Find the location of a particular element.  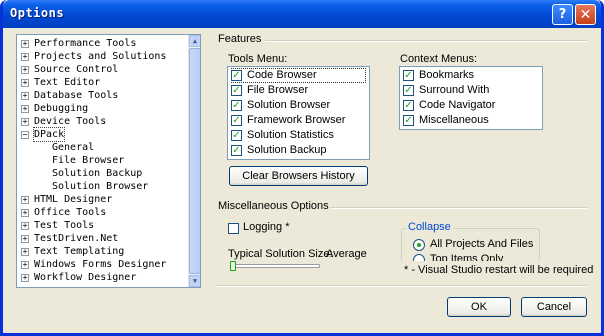

scroll-down-arrow-icon: ▼ is located at coordinates (194, 281).